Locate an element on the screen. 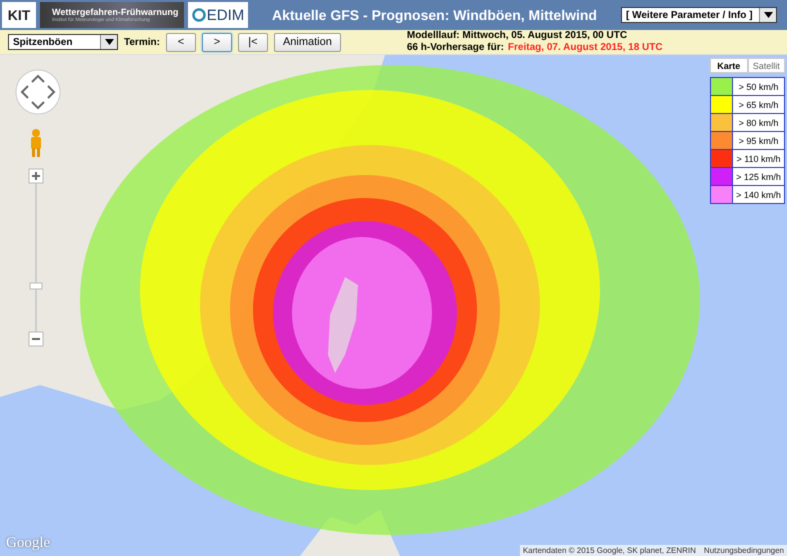  legend-label: > 110 km/h is located at coordinates (758, 158).